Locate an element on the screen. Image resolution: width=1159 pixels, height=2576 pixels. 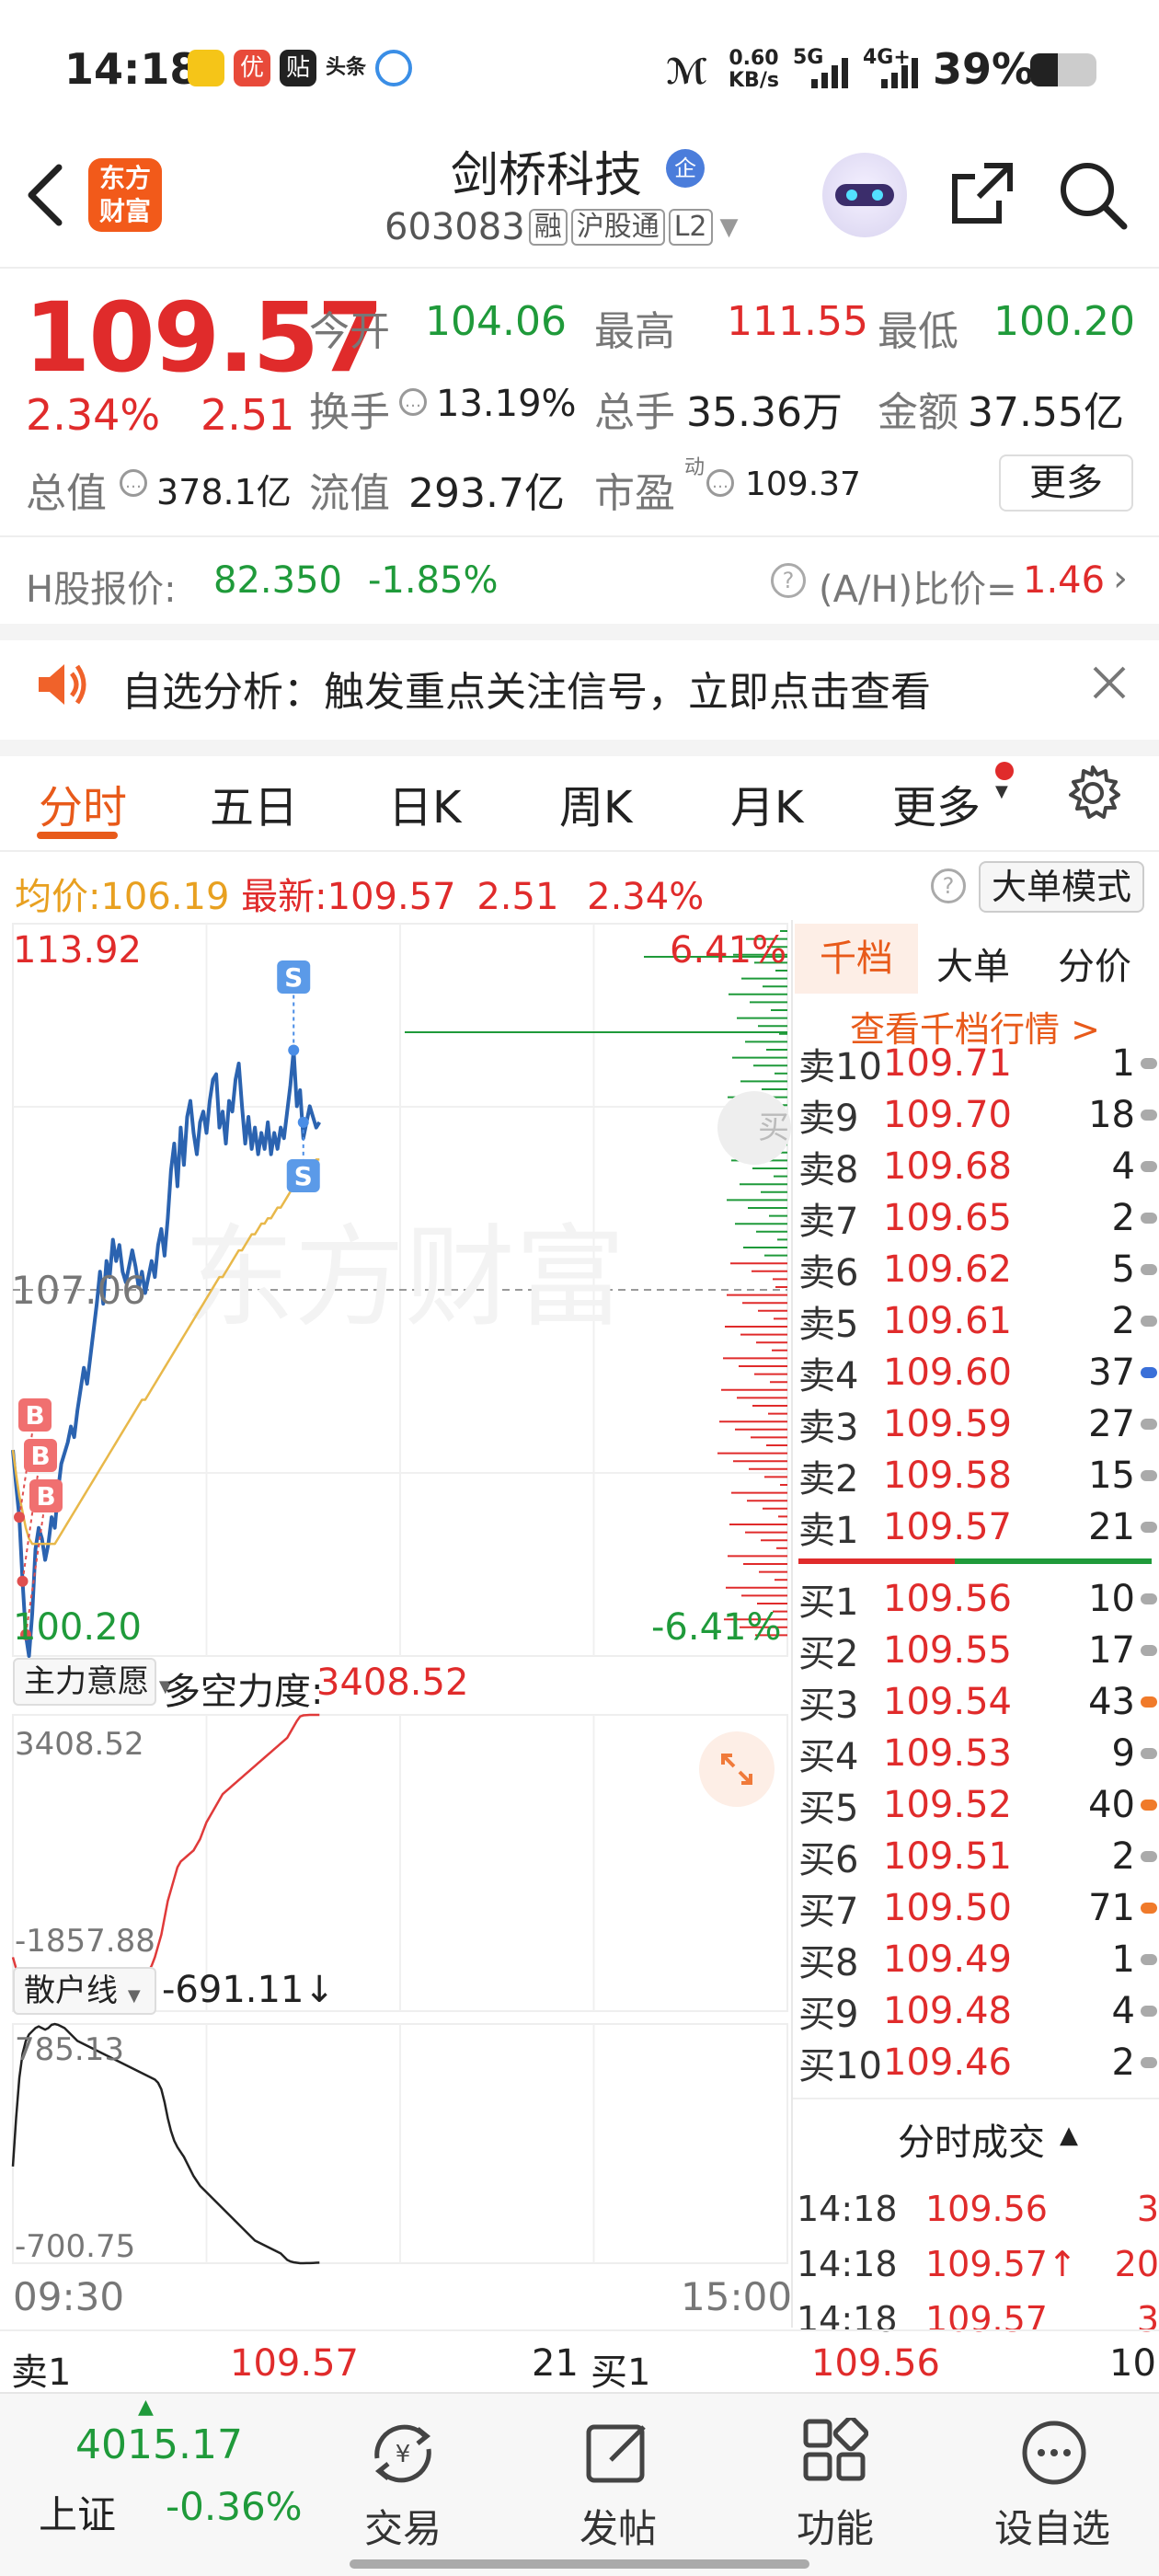
nav-add-watchlist: 设自选 is located at coordinates (1052, 2479).